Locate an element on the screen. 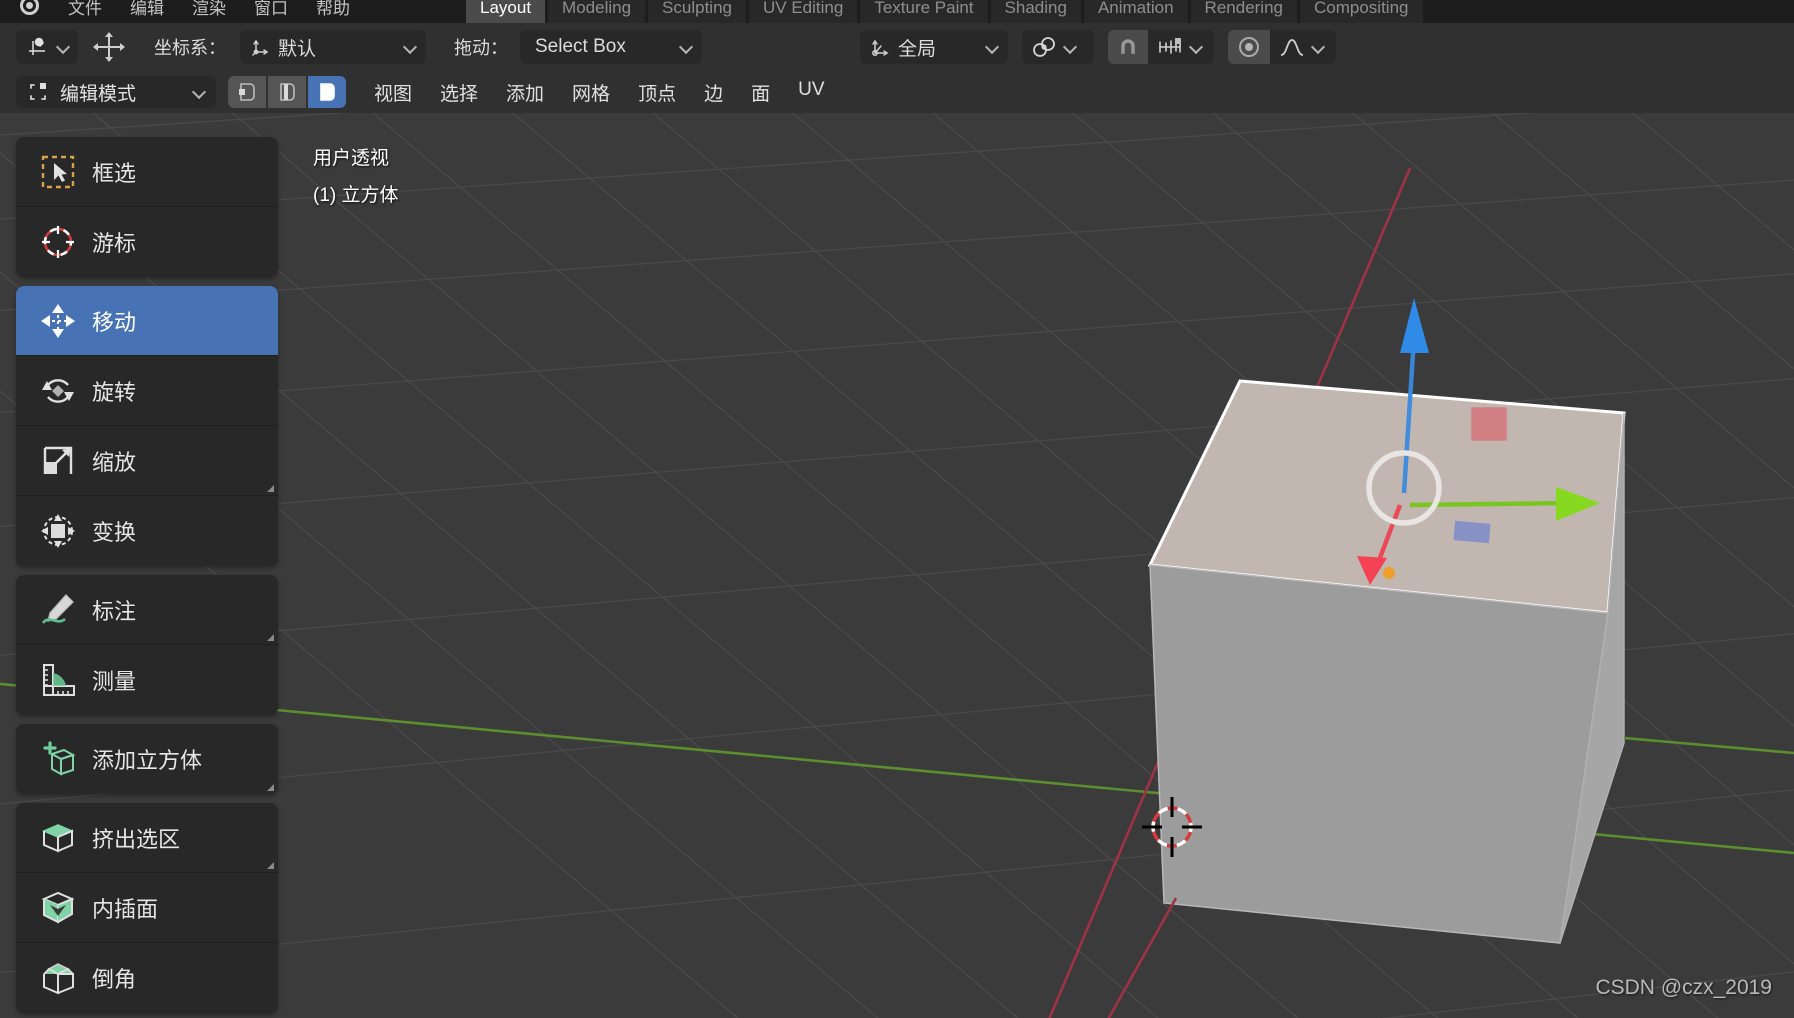 The height and width of the screenshot is (1018, 1794). drag-label: 拖动： is located at coordinates (481, 48).